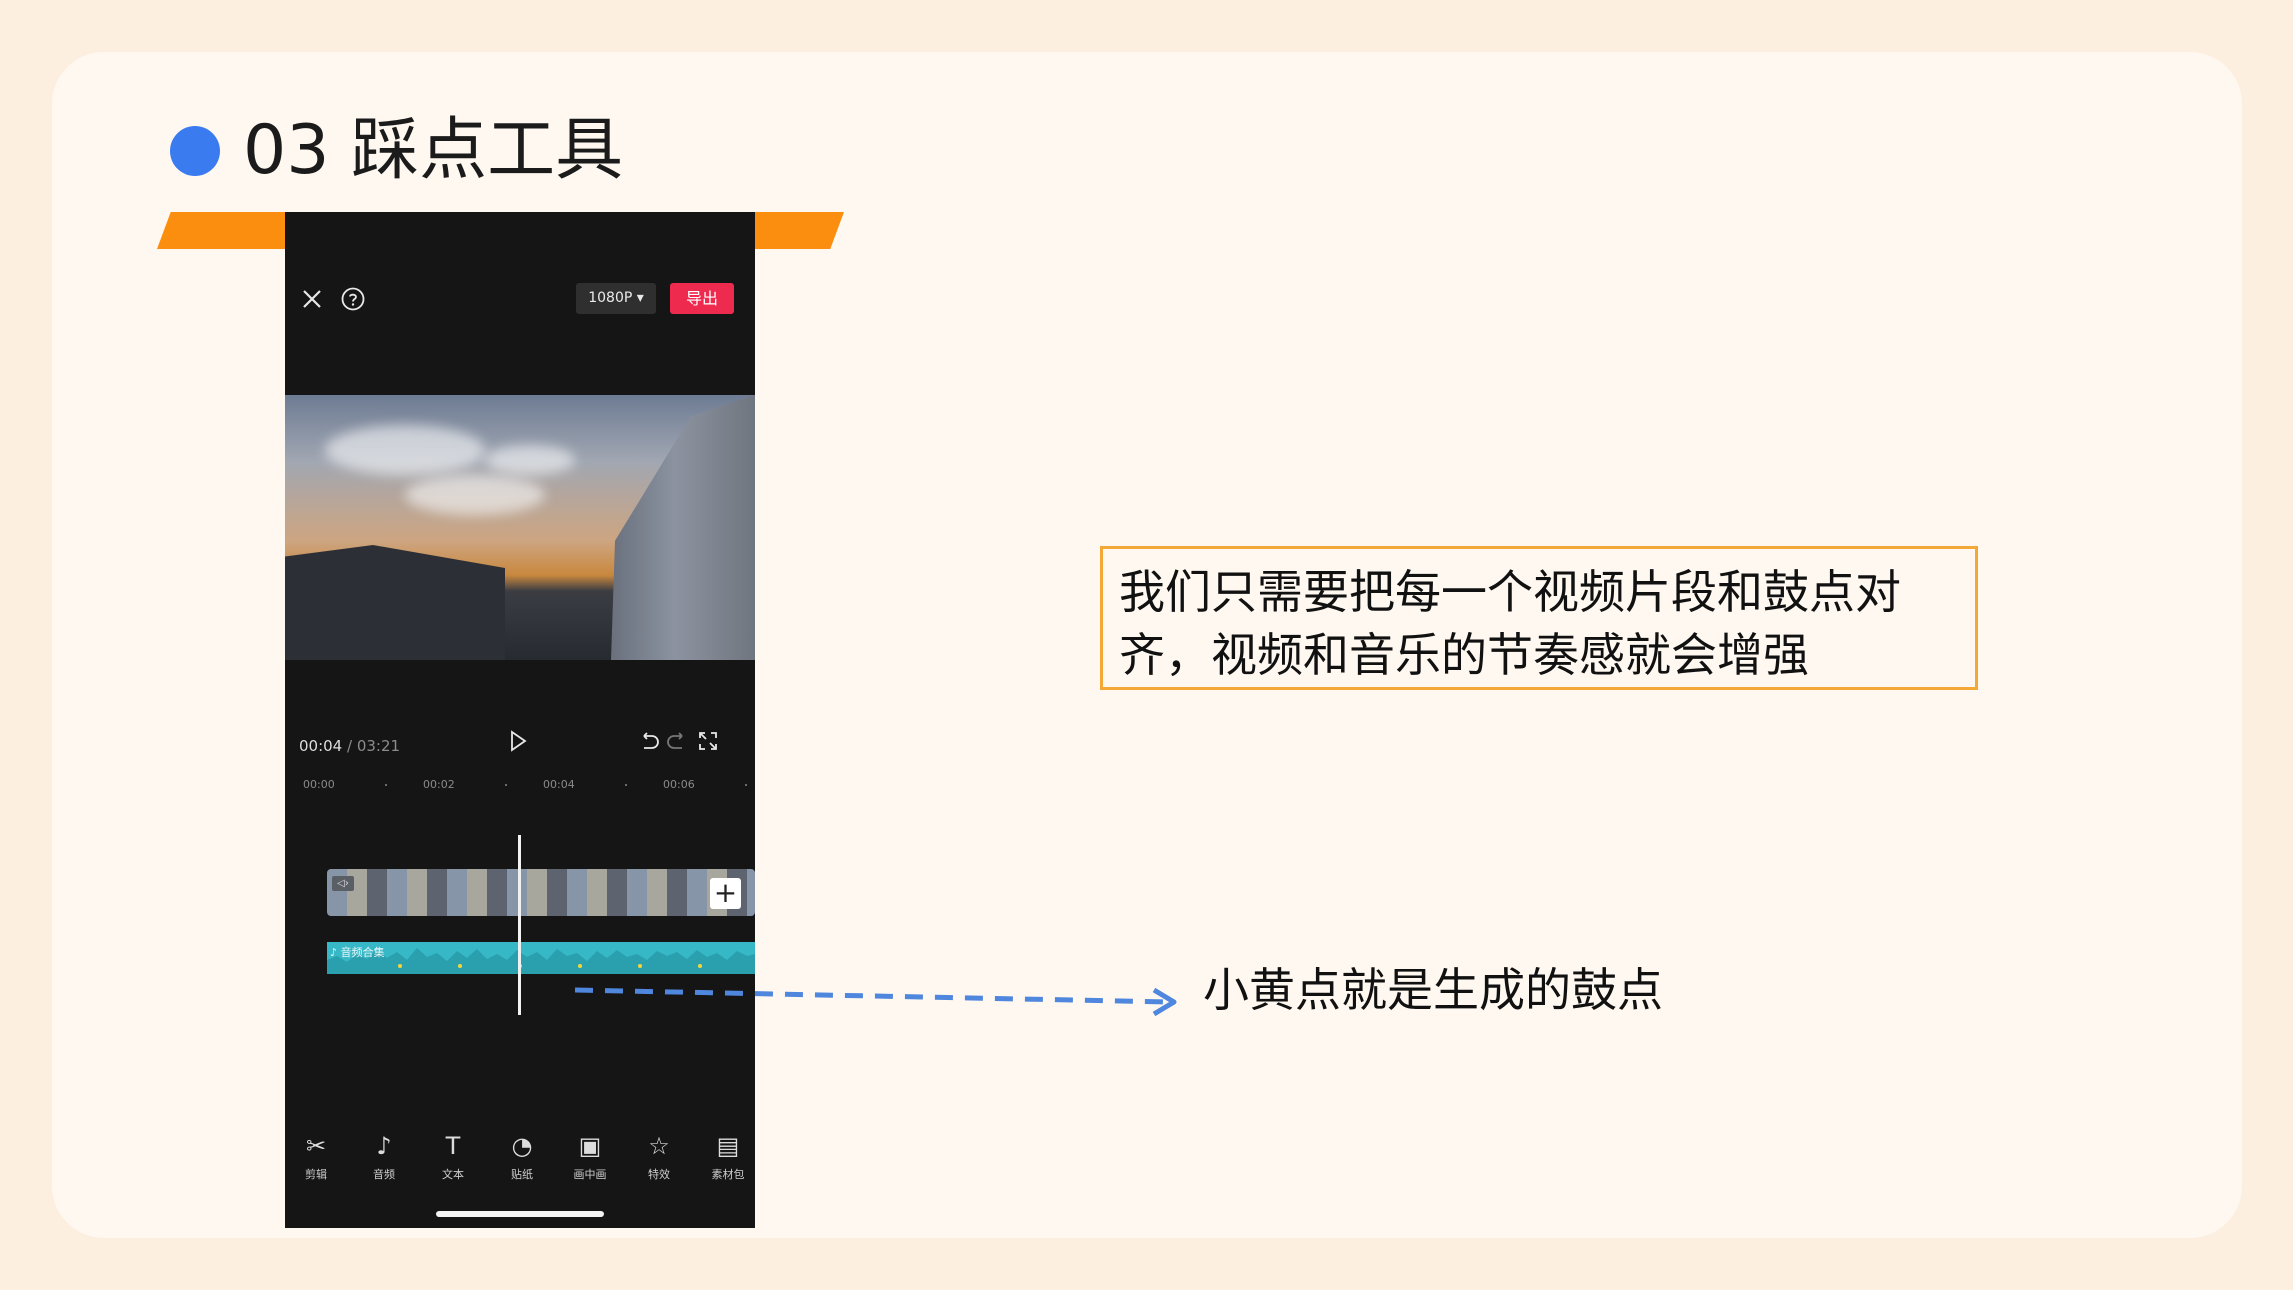 Image resolution: width=2293 pixels, height=1290 pixels. What do you see at coordinates (590, 1146) in the screenshot?
I see `pip-icon: ▣` at bounding box center [590, 1146].